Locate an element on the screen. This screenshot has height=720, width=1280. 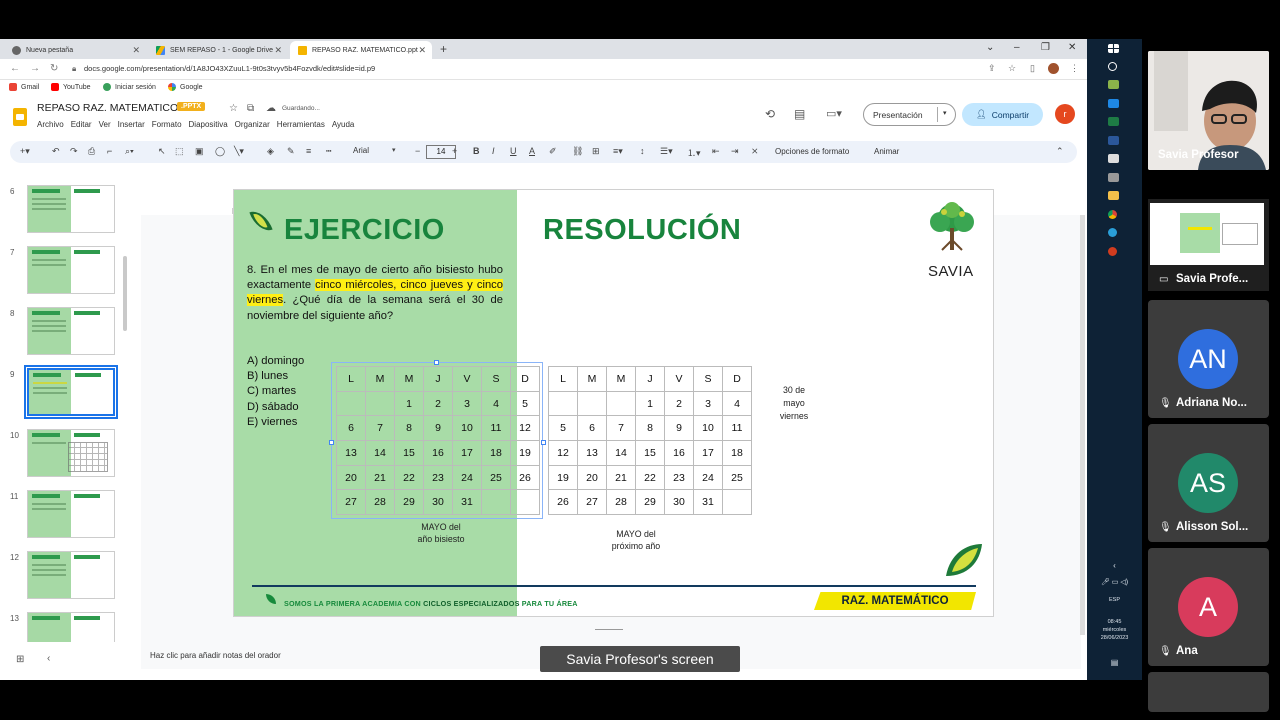
undo-icon: ↶ is located at coordinates (56, 151).